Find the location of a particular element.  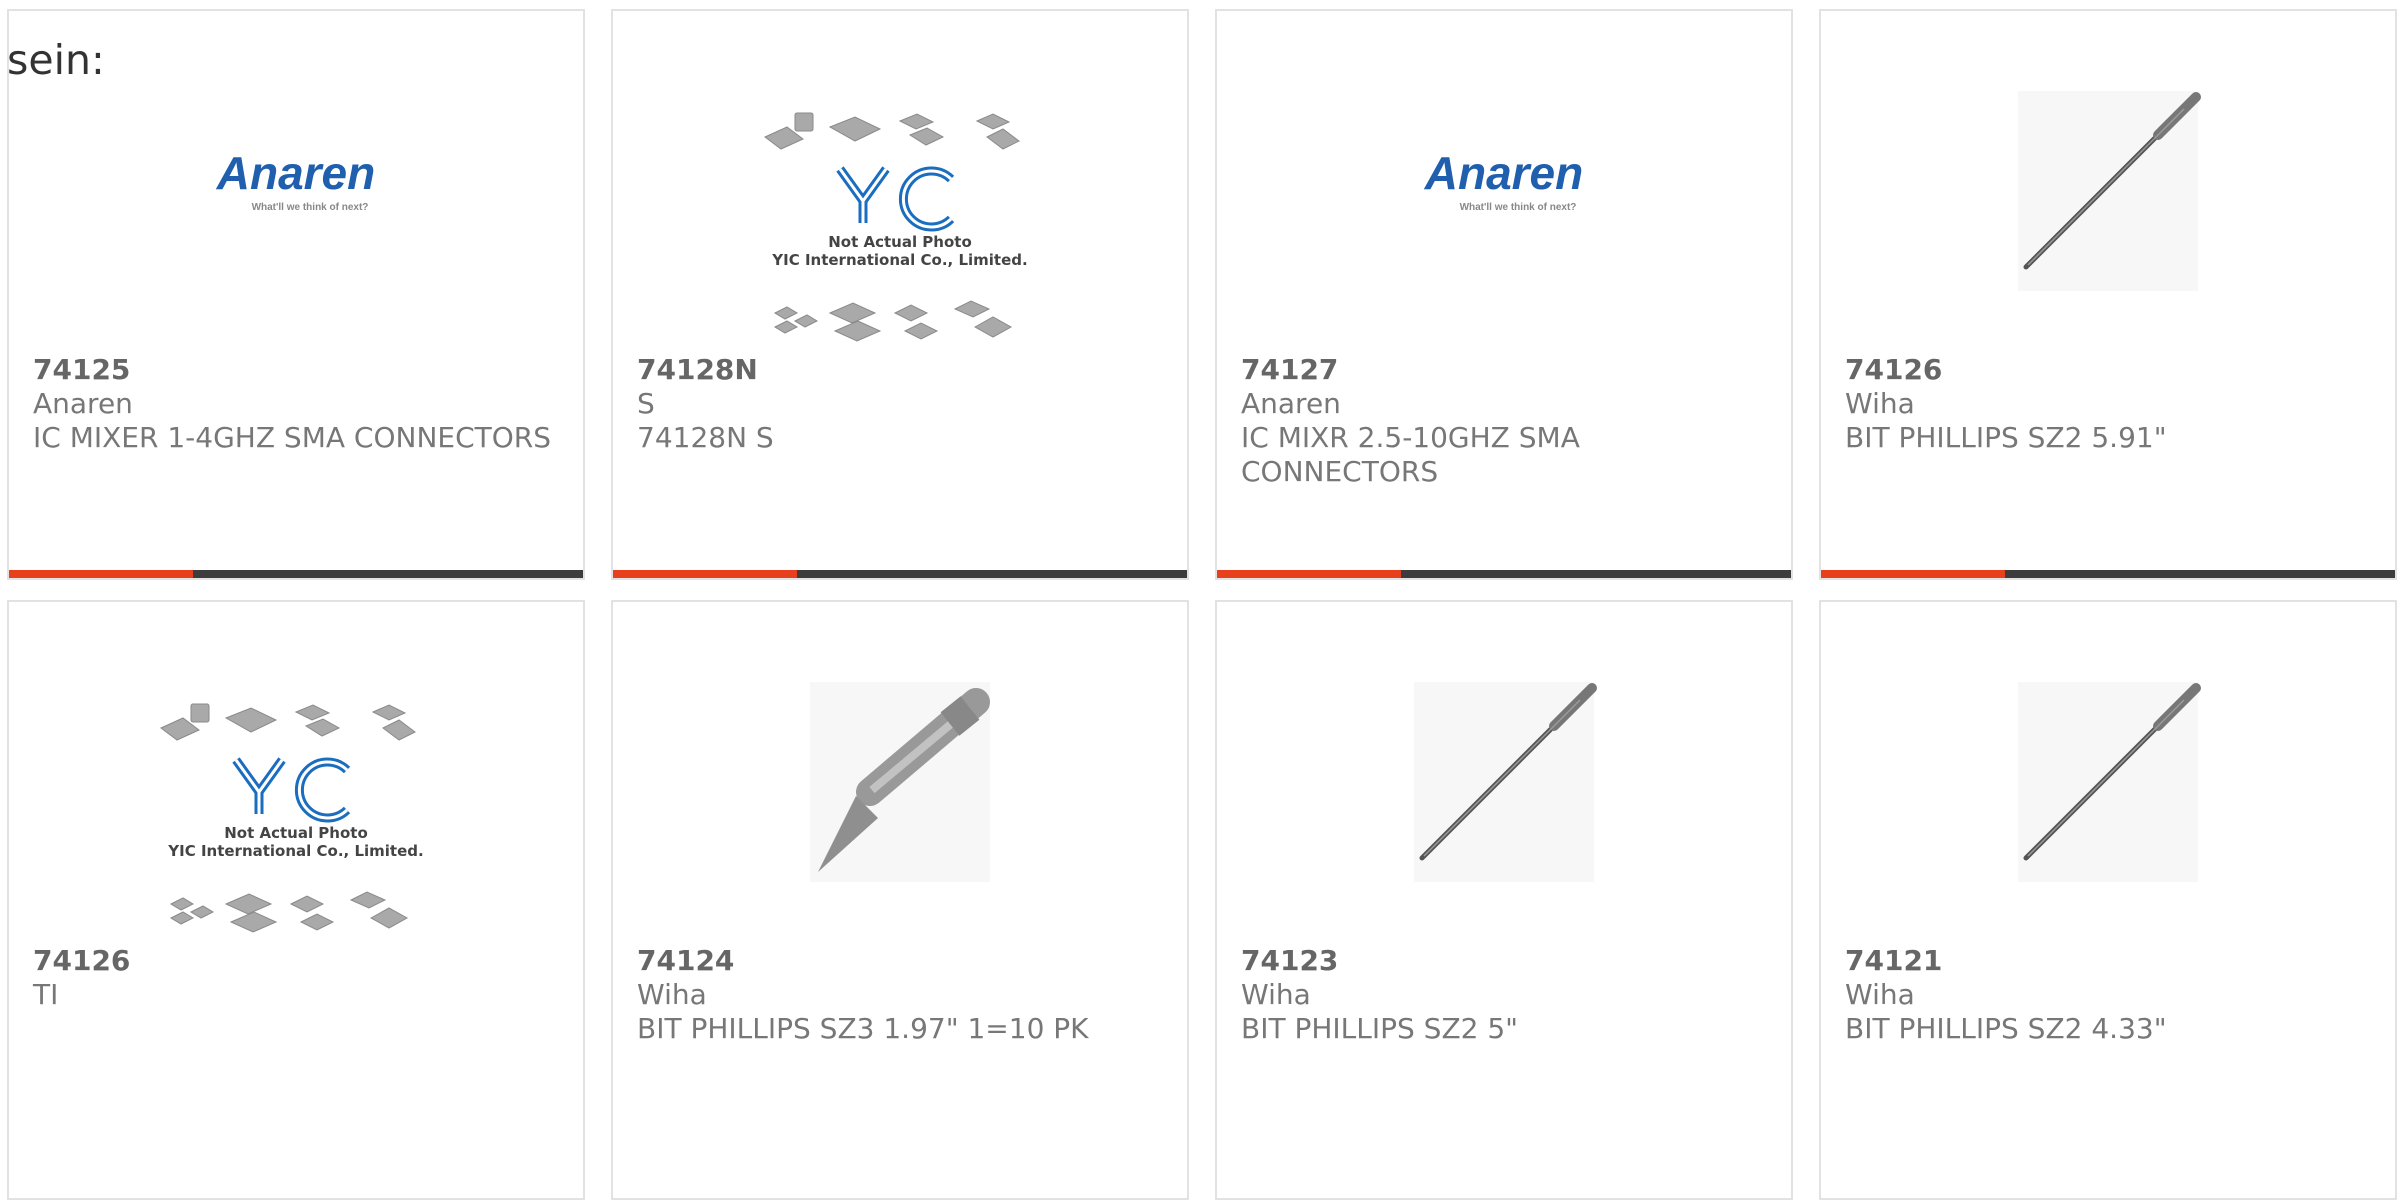

product-card: 74121 Wiha BIT PHILLIPS SZ2 4.33" is located at coordinates (2108, 900).